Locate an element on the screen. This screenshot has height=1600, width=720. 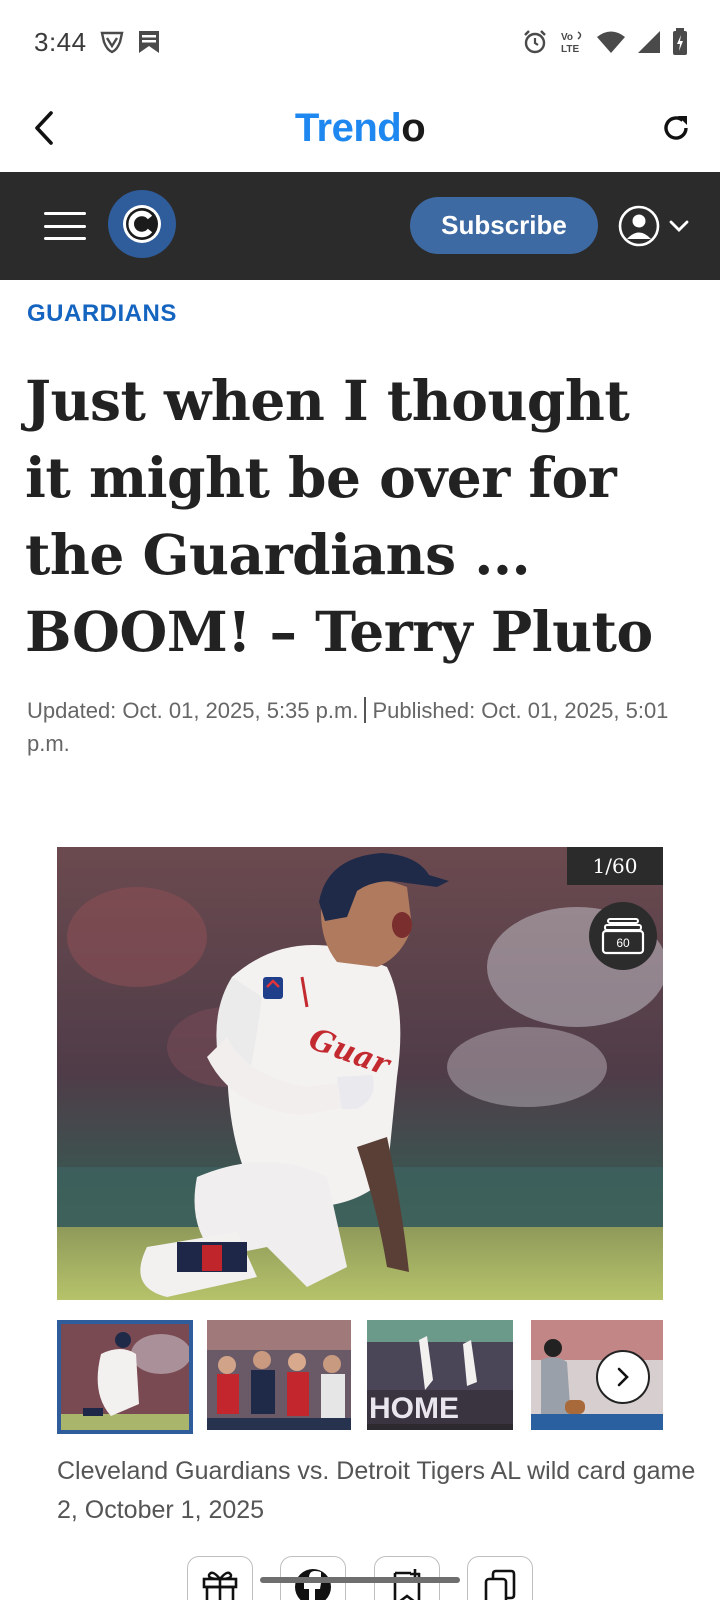
reload-button is located at coordinates (676, 128).